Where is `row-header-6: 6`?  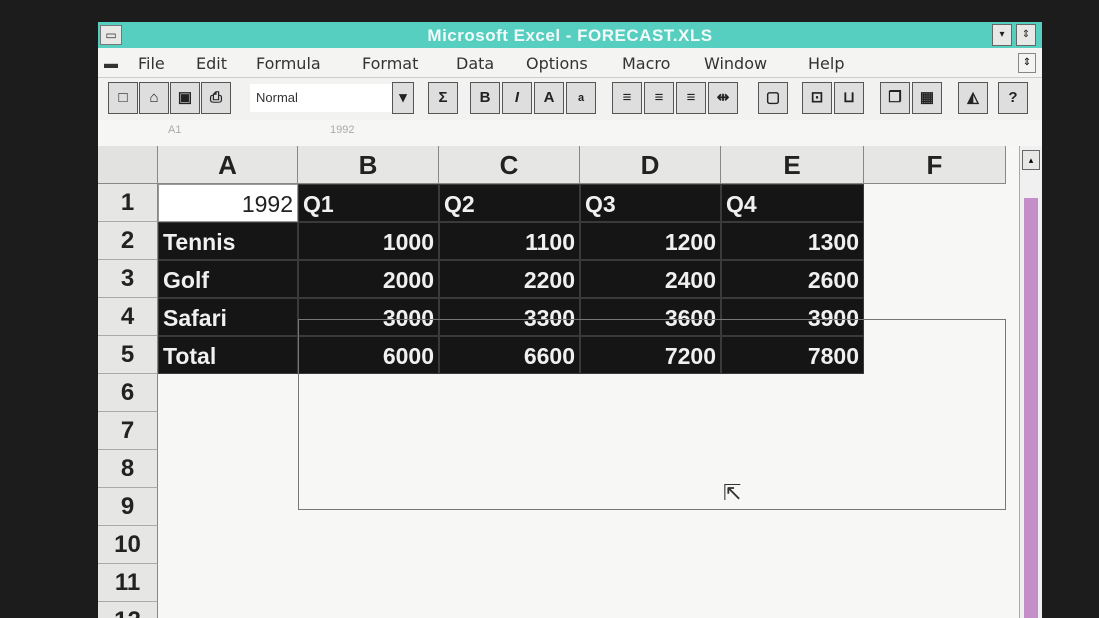 row-header-6: 6 is located at coordinates (128, 393).